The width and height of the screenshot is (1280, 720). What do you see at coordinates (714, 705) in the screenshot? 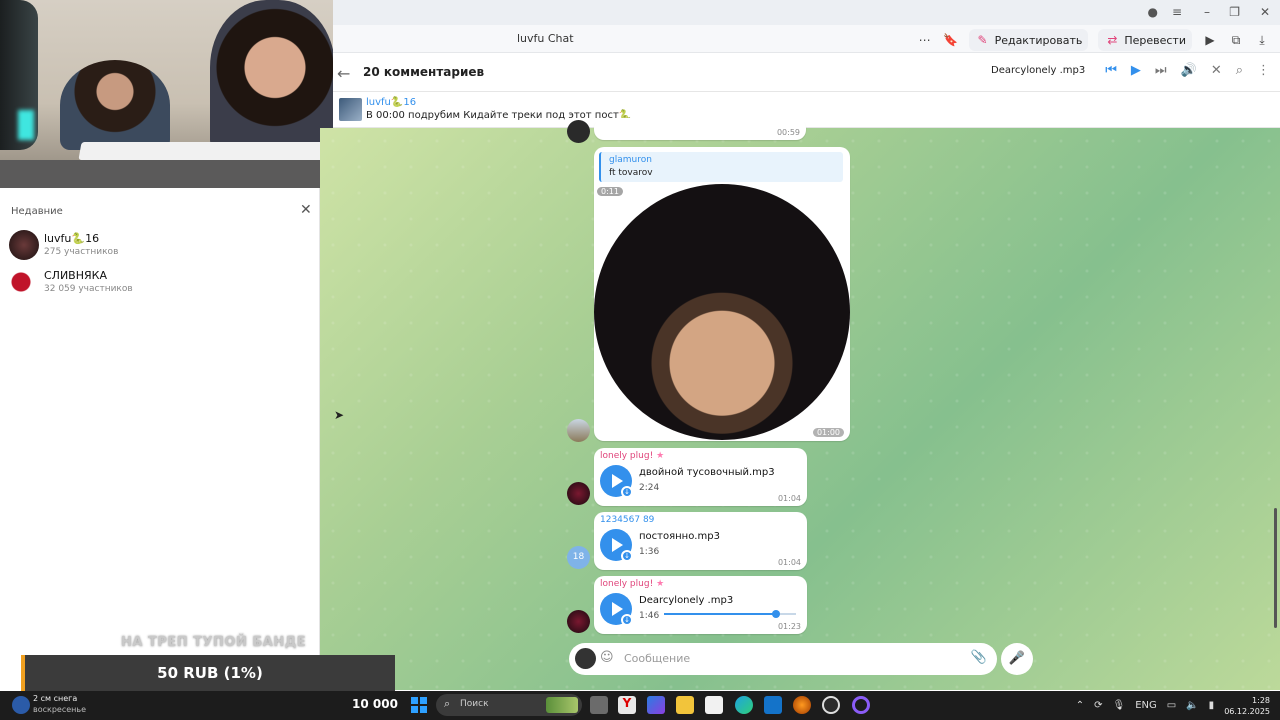
I see `store-icon` at bounding box center [714, 705].